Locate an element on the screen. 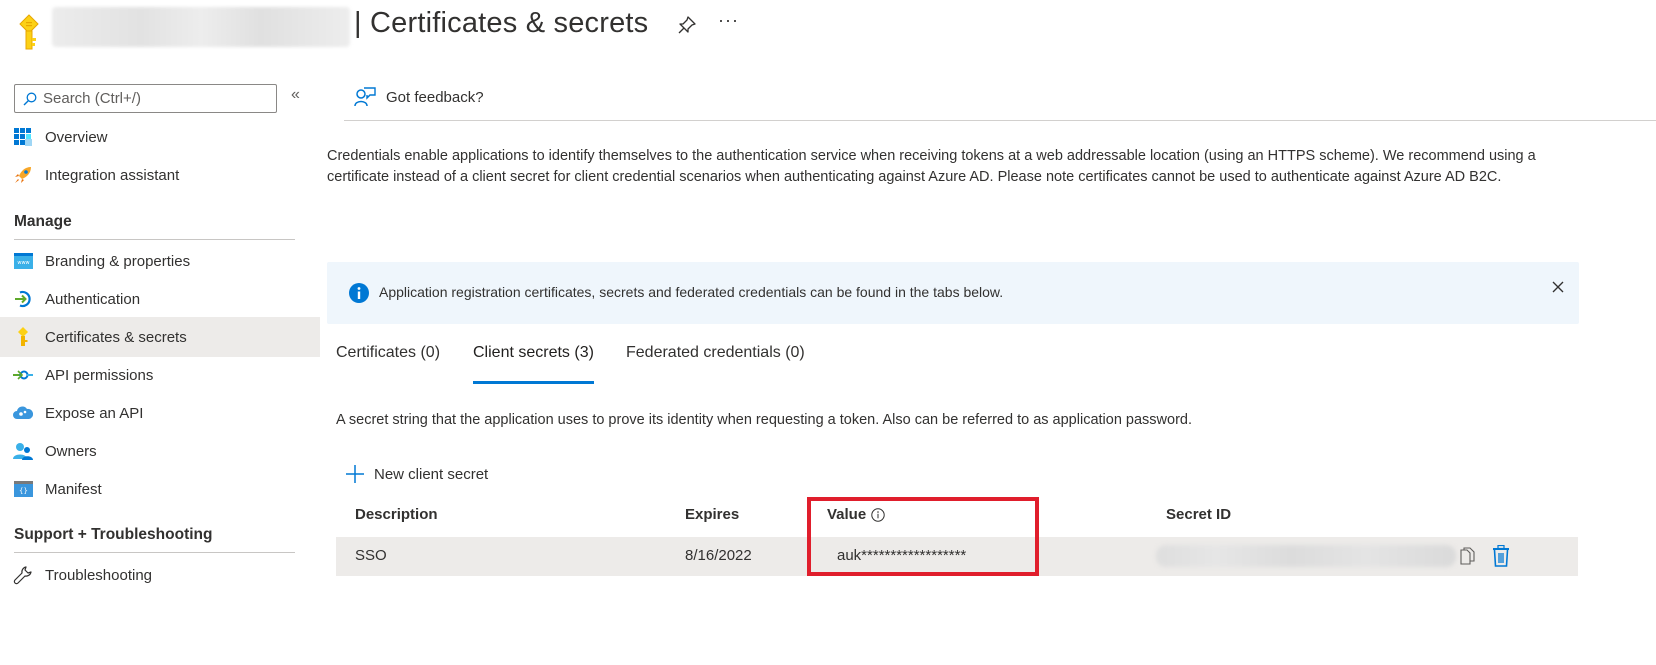  manifest-icon: {} is located at coordinates (23, 489).